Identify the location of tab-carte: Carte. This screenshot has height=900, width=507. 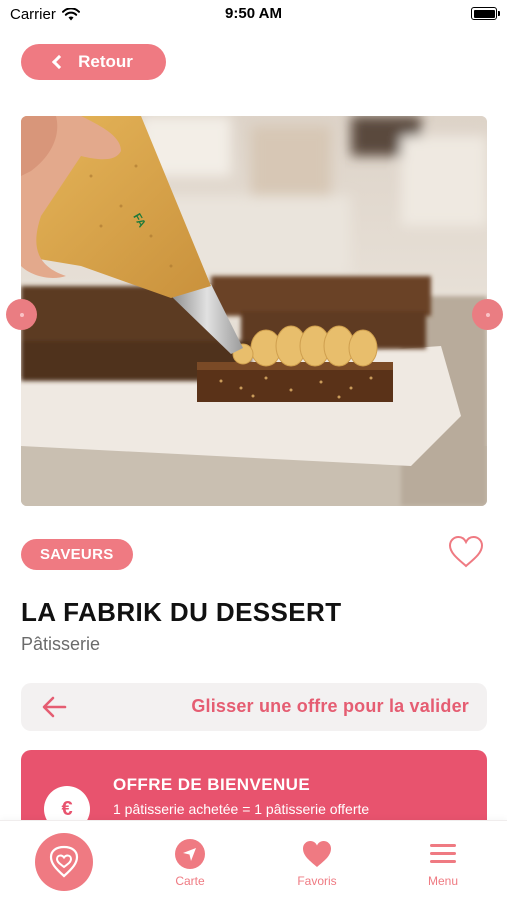
(190, 863).